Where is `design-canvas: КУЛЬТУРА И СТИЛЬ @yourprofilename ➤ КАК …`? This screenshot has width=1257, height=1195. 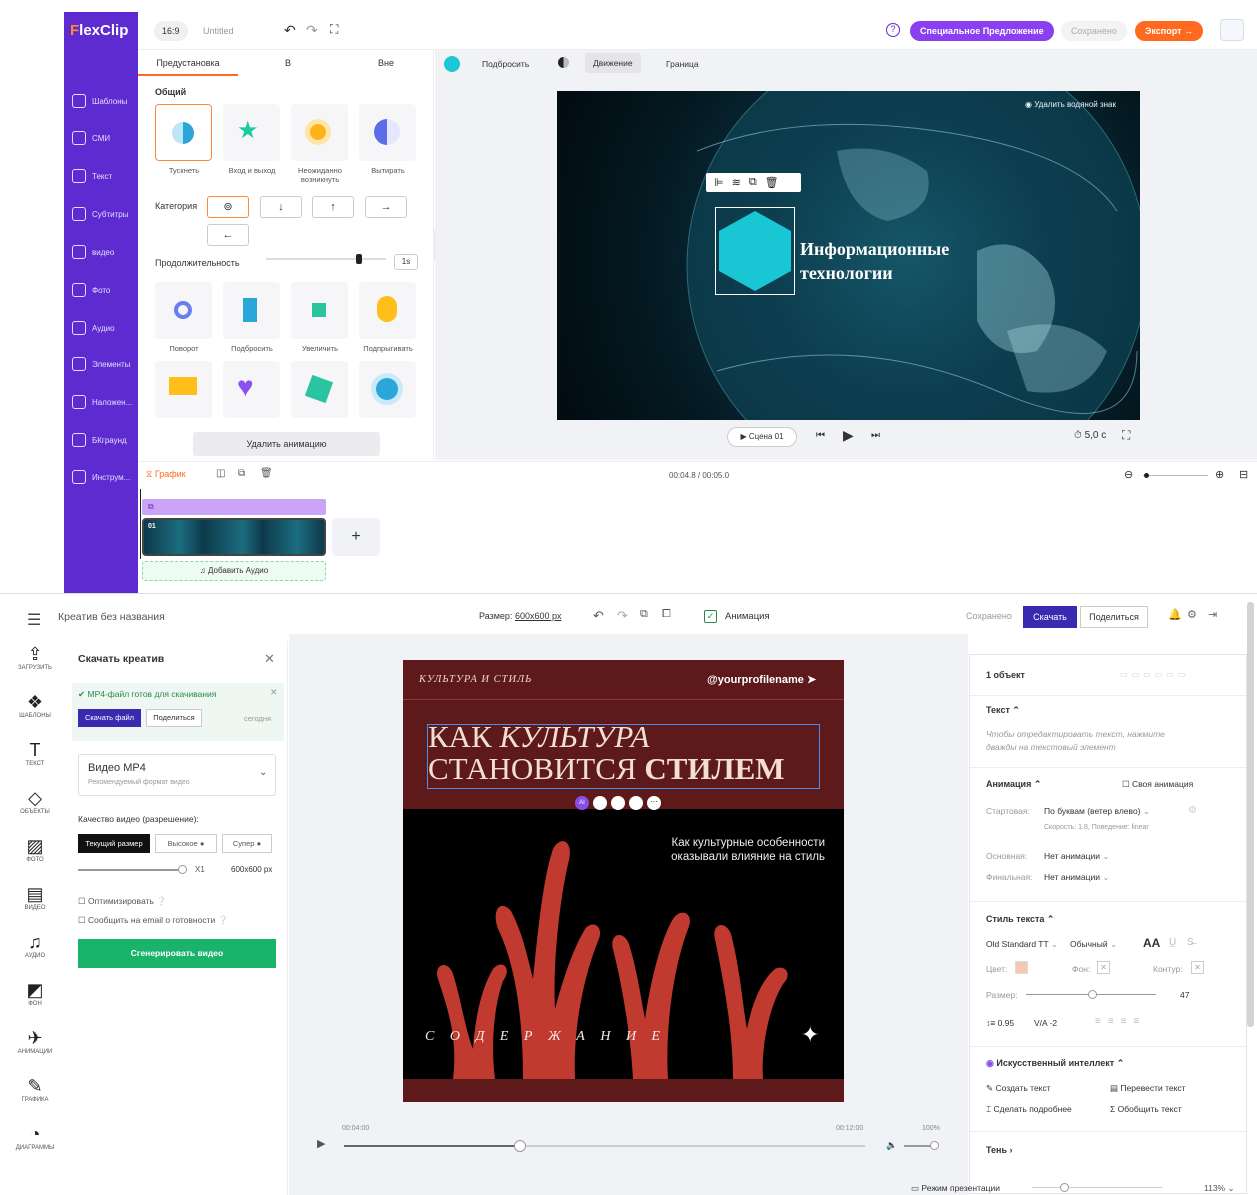
design-canvas: КУЛЬТУРА И СТИЛЬ @yourprofilename ➤ КАК … is located at coordinates (623, 881).